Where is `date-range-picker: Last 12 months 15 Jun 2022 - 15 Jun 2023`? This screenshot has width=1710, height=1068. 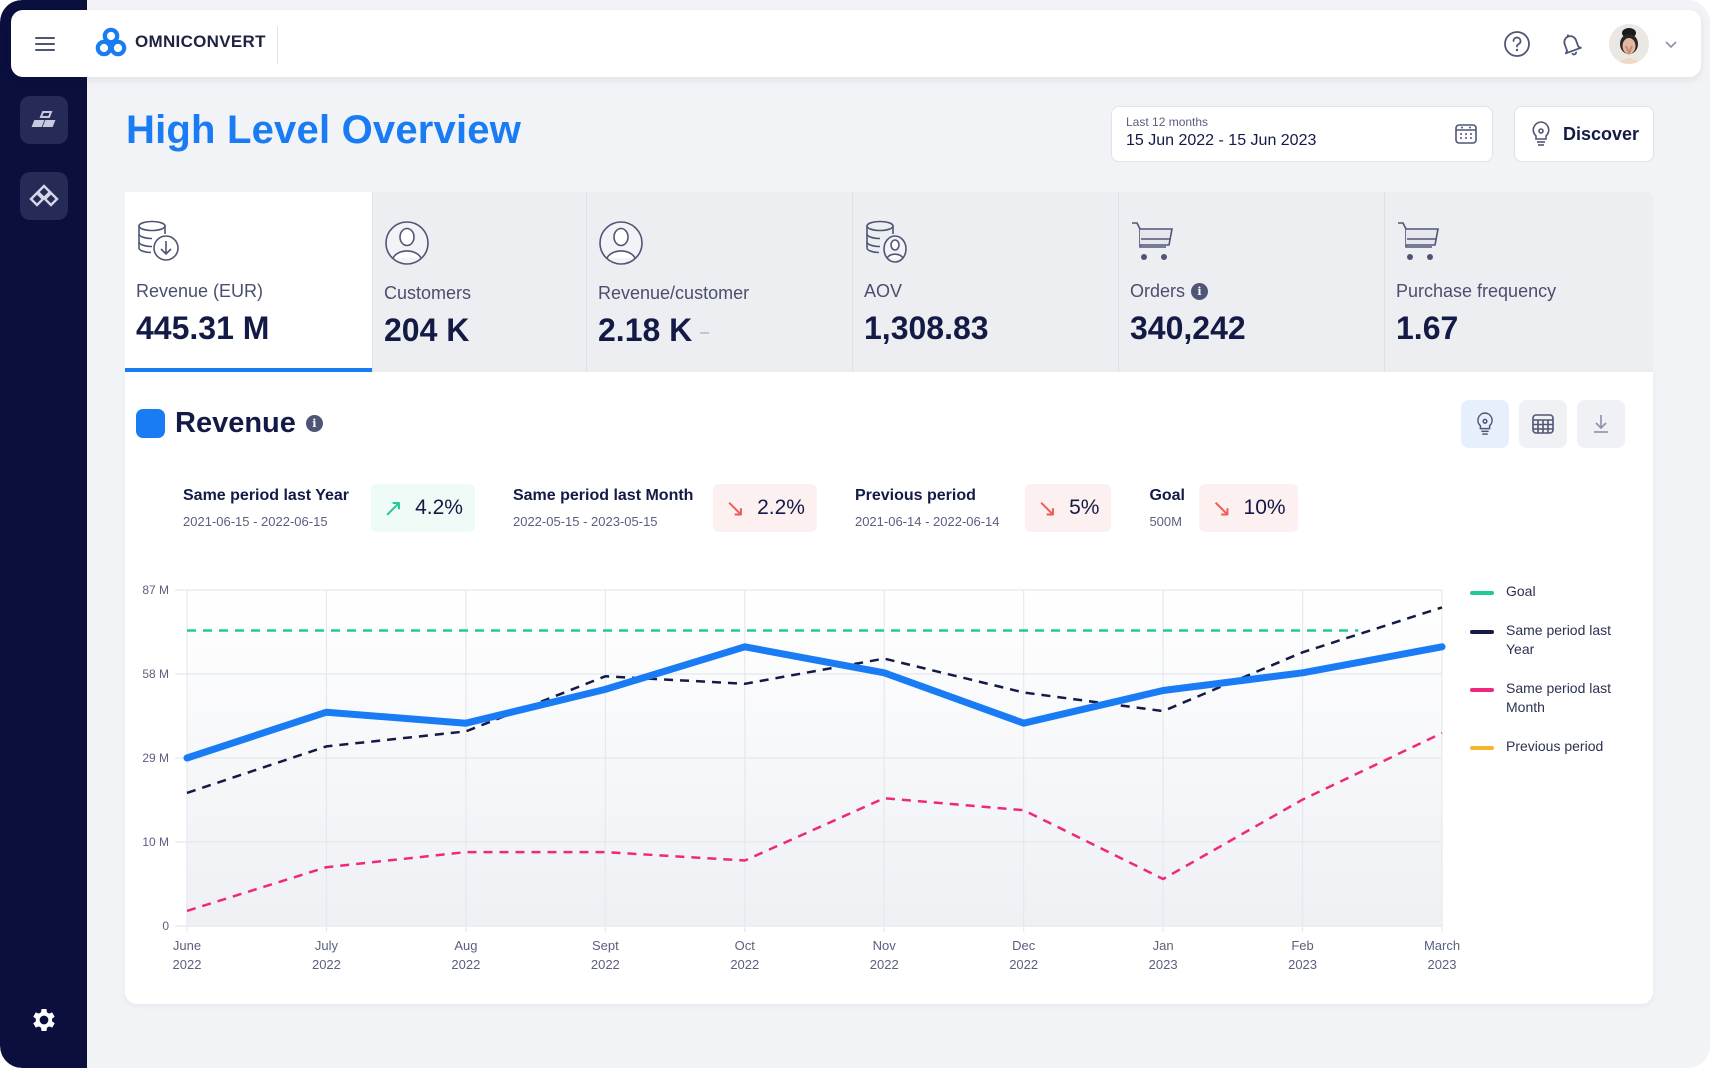 date-range-picker: Last 12 months 15 Jun 2022 - 15 Jun 2023 is located at coordinates (1302, 134).